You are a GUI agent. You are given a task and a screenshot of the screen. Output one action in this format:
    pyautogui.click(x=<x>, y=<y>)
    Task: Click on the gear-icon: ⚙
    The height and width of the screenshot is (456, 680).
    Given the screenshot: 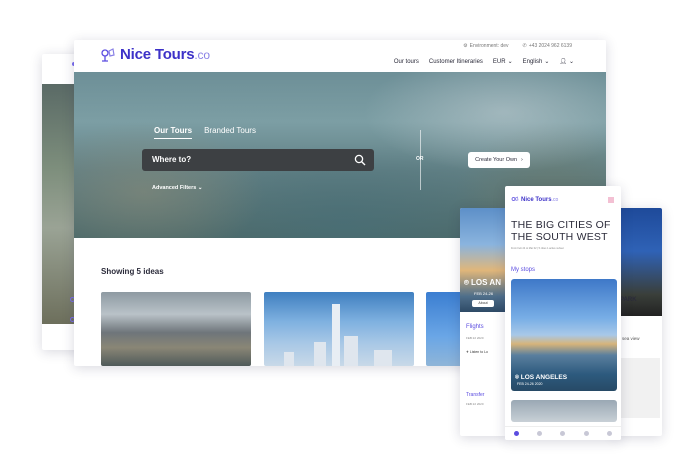 What is the action you would take?
    pyautogui.click(x=465, y=46)
    